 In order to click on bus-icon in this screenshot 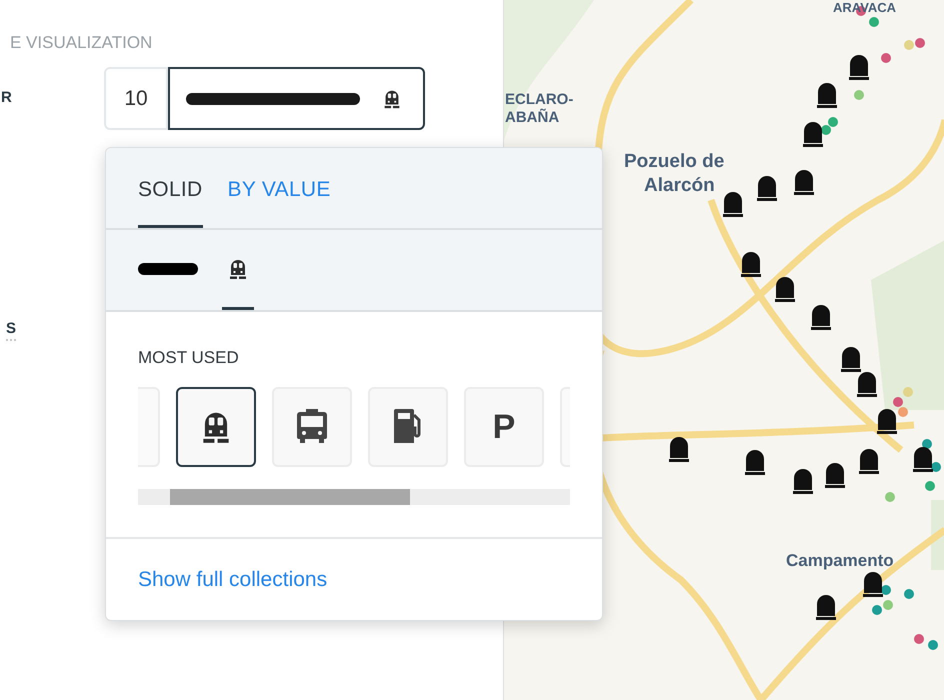, I will do `click(312, 427)`.